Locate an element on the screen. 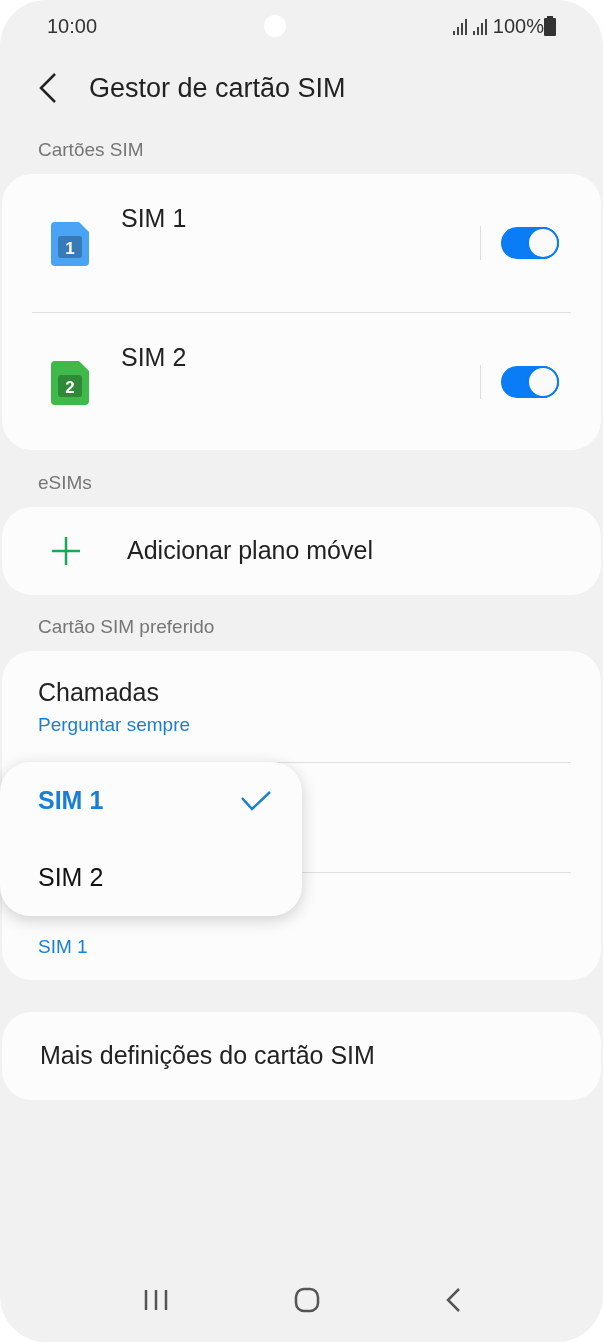 The height and width of the screenshot is (1342, 603). sim-label: SIM 2 is located at coordinates (154, 357).